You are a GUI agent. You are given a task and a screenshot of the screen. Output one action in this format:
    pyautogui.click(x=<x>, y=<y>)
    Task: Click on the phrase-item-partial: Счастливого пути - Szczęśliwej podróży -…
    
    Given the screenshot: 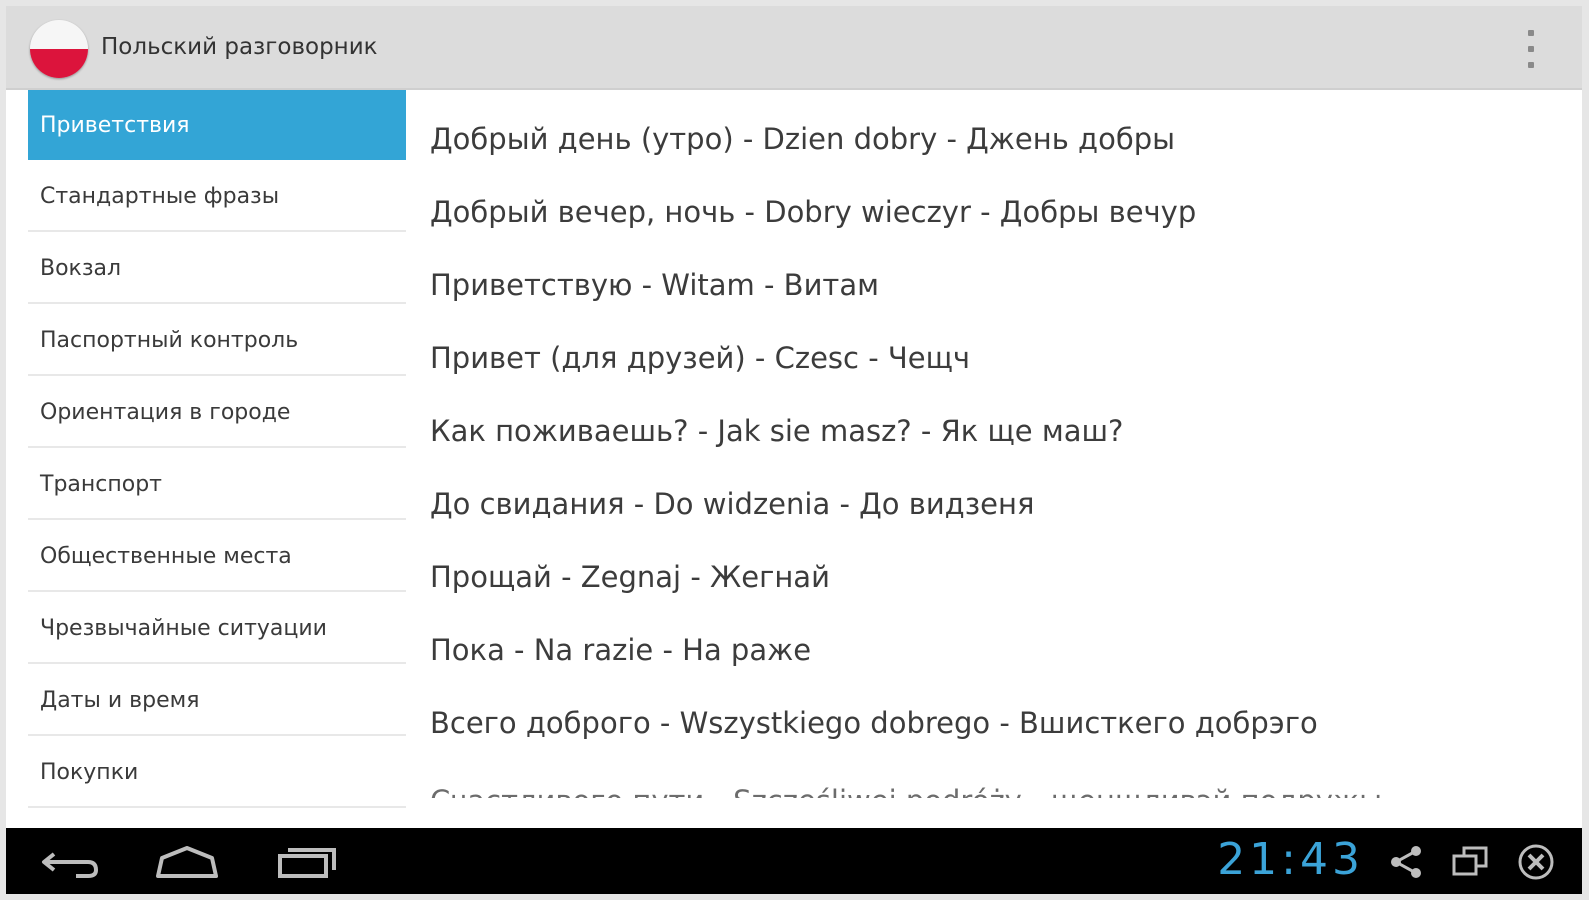 What is the action you would take?
    pyautogui.click(x=906, y=791)
    